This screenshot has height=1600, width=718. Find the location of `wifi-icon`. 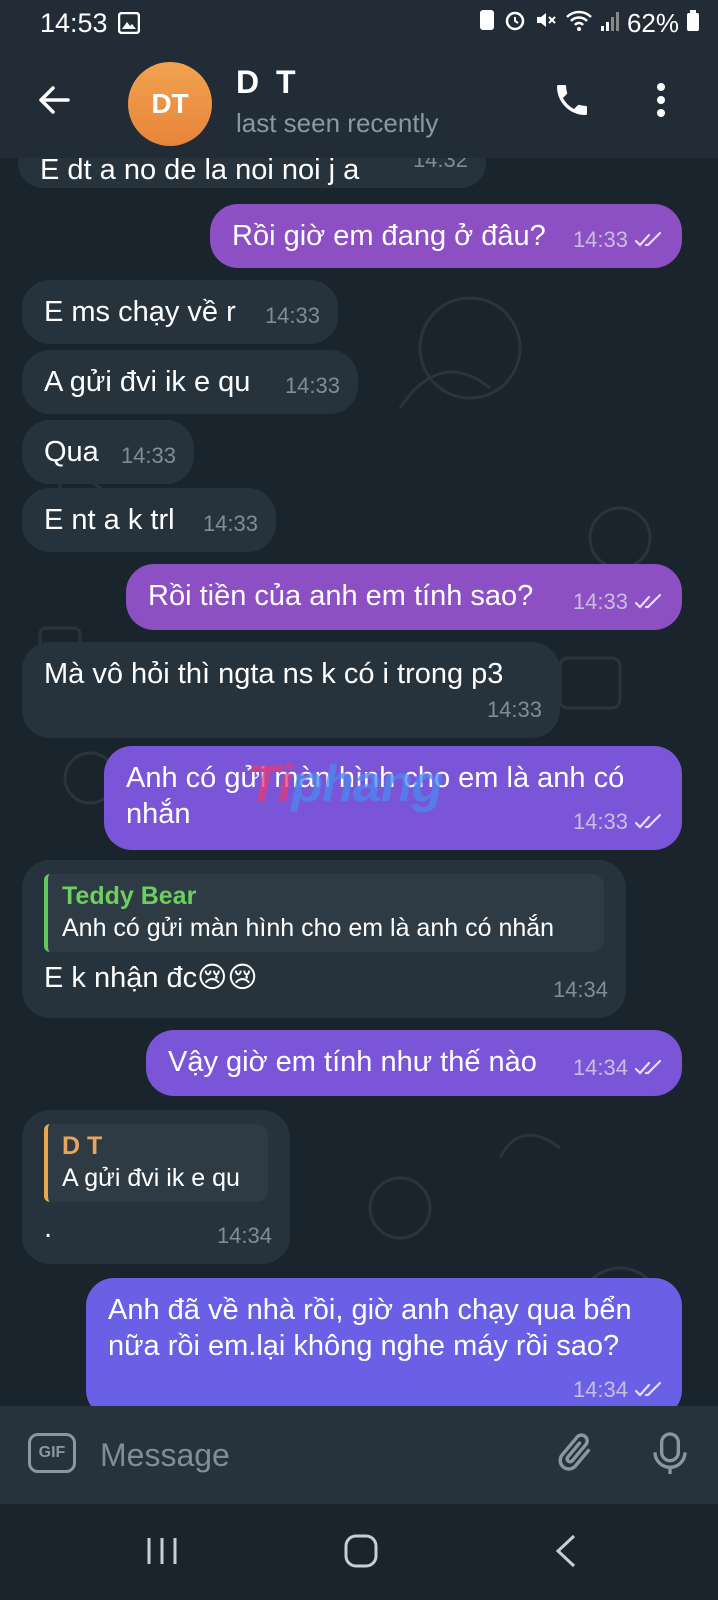

wifi-icon is located at coordinates (579, 23).